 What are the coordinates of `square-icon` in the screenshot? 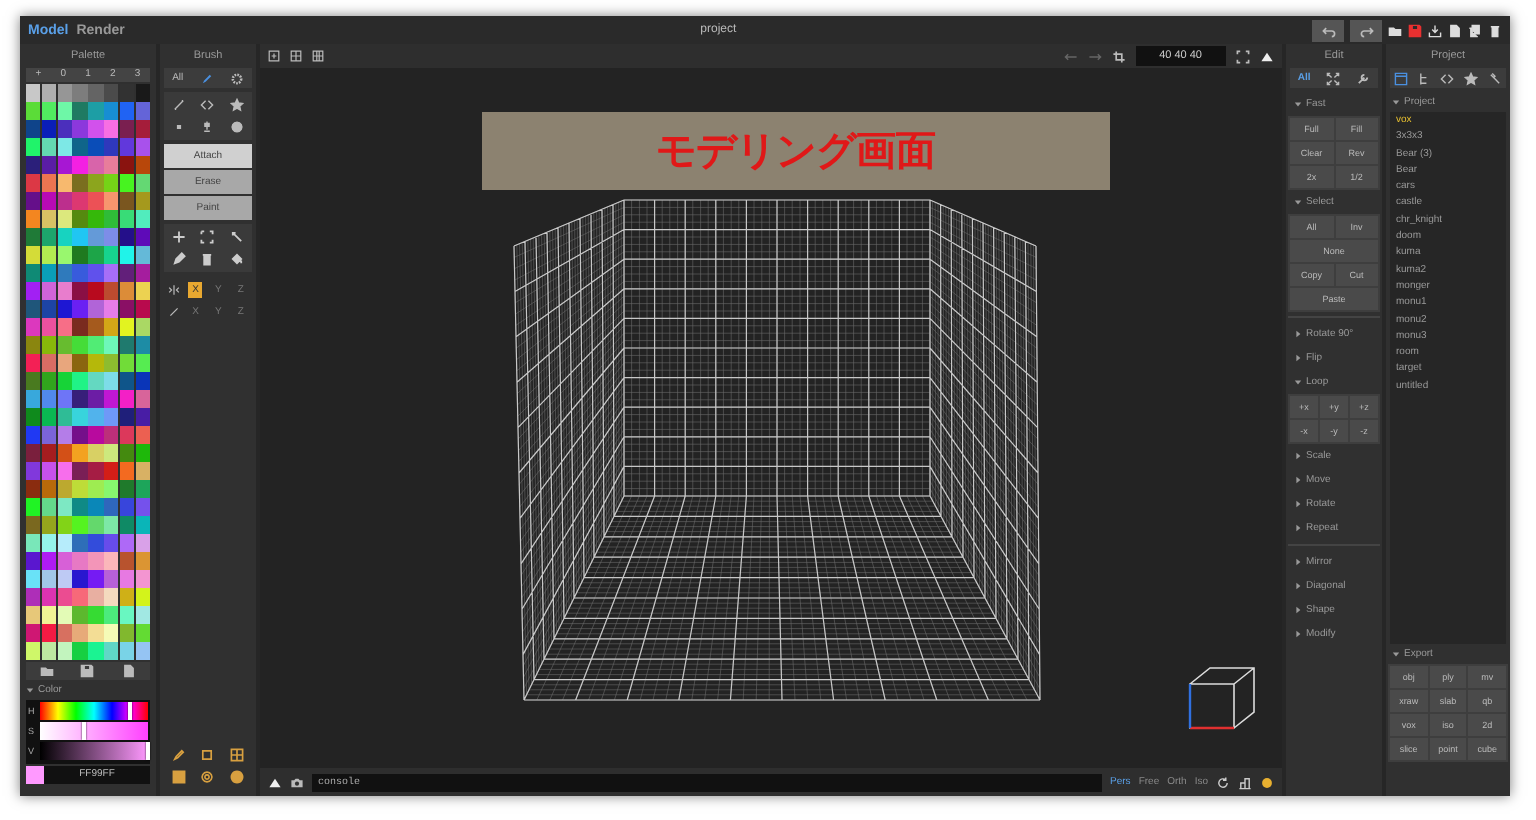 It's located at (207, 755).